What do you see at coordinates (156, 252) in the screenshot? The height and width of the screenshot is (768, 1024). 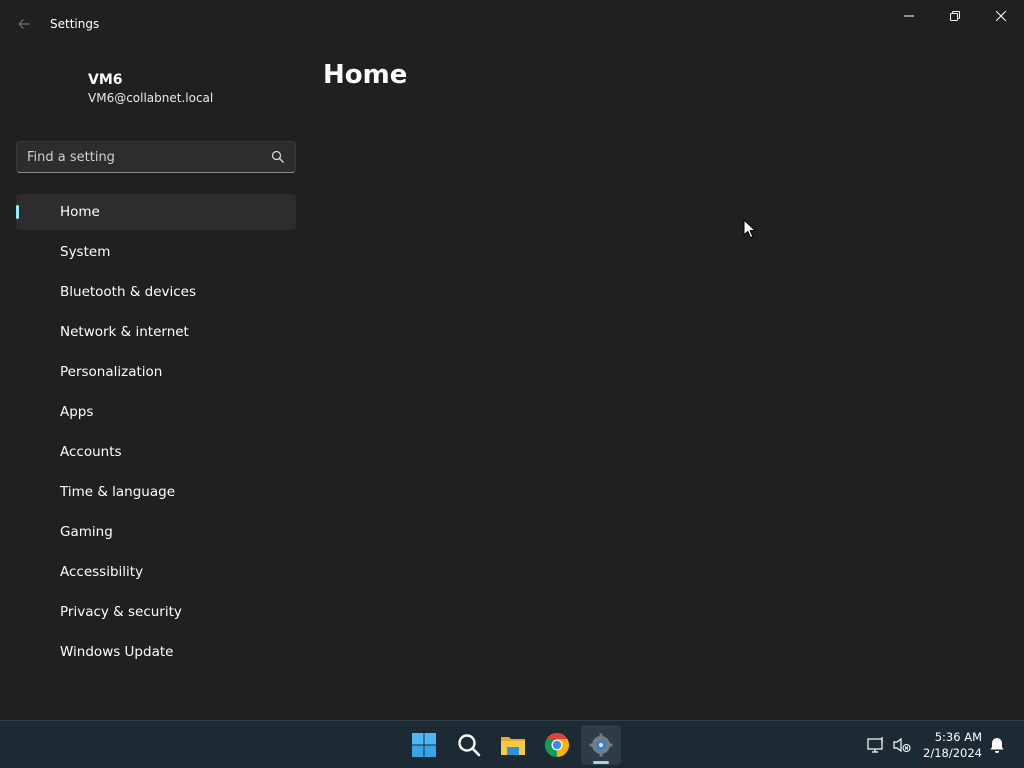 I see `nav-item-system: System` at bounding box center [156, 252].